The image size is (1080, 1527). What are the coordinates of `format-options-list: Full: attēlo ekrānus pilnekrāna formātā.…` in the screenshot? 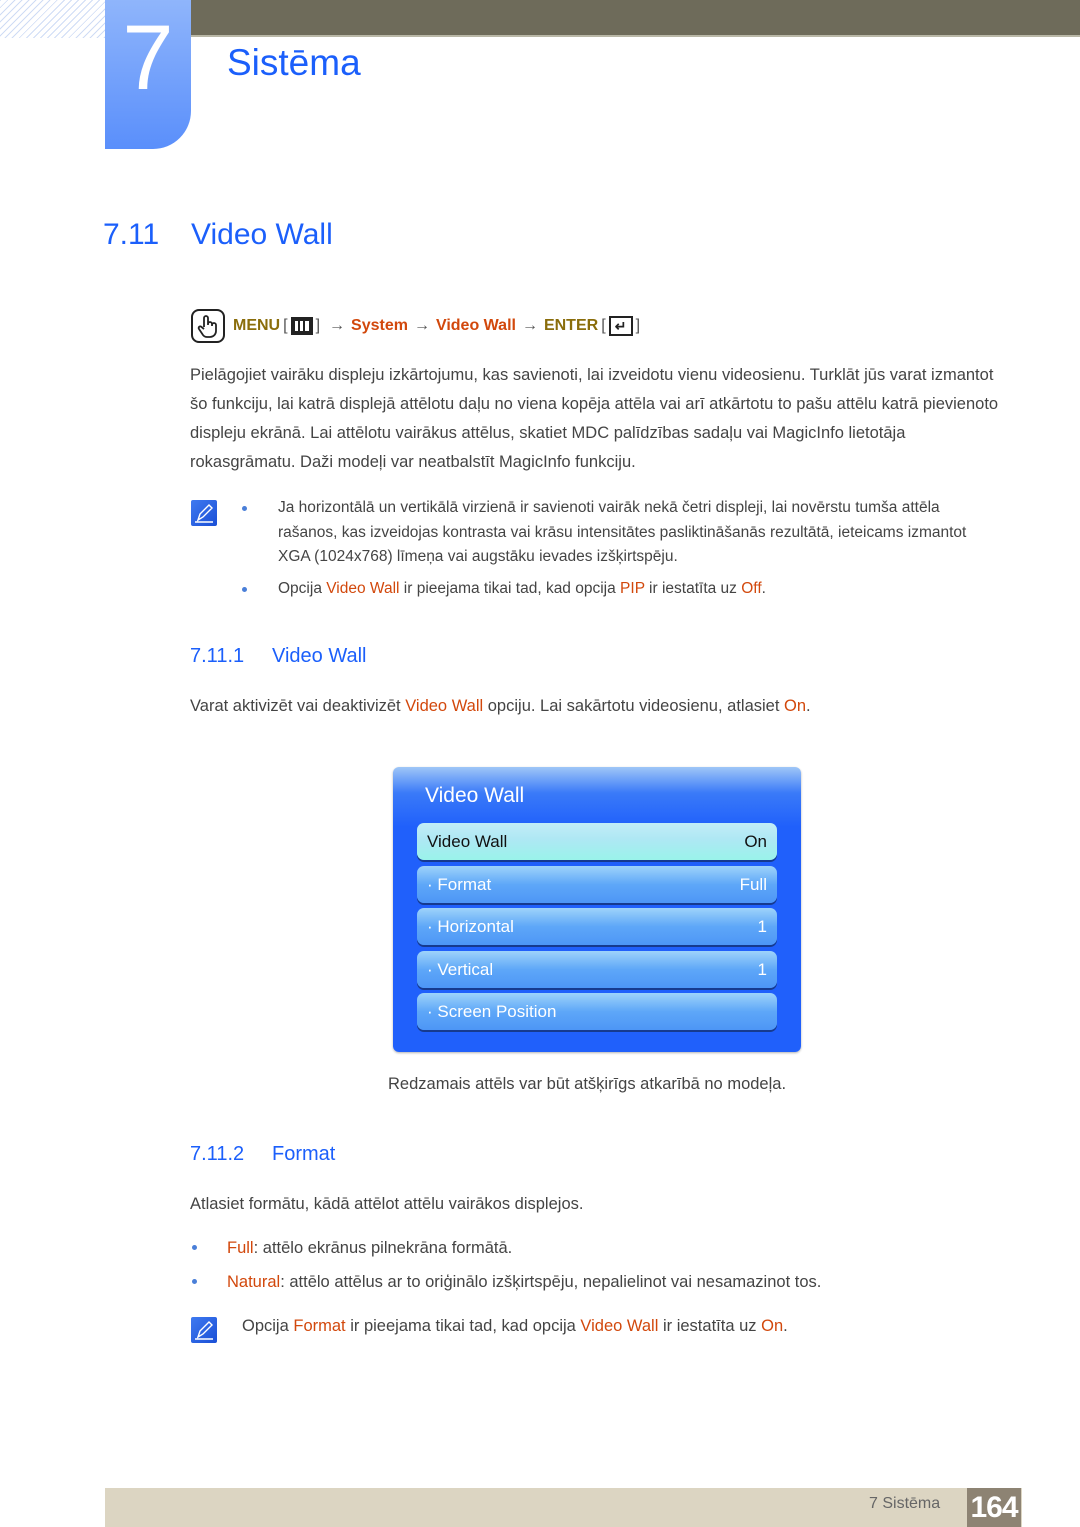 It's located at (570, 1268).